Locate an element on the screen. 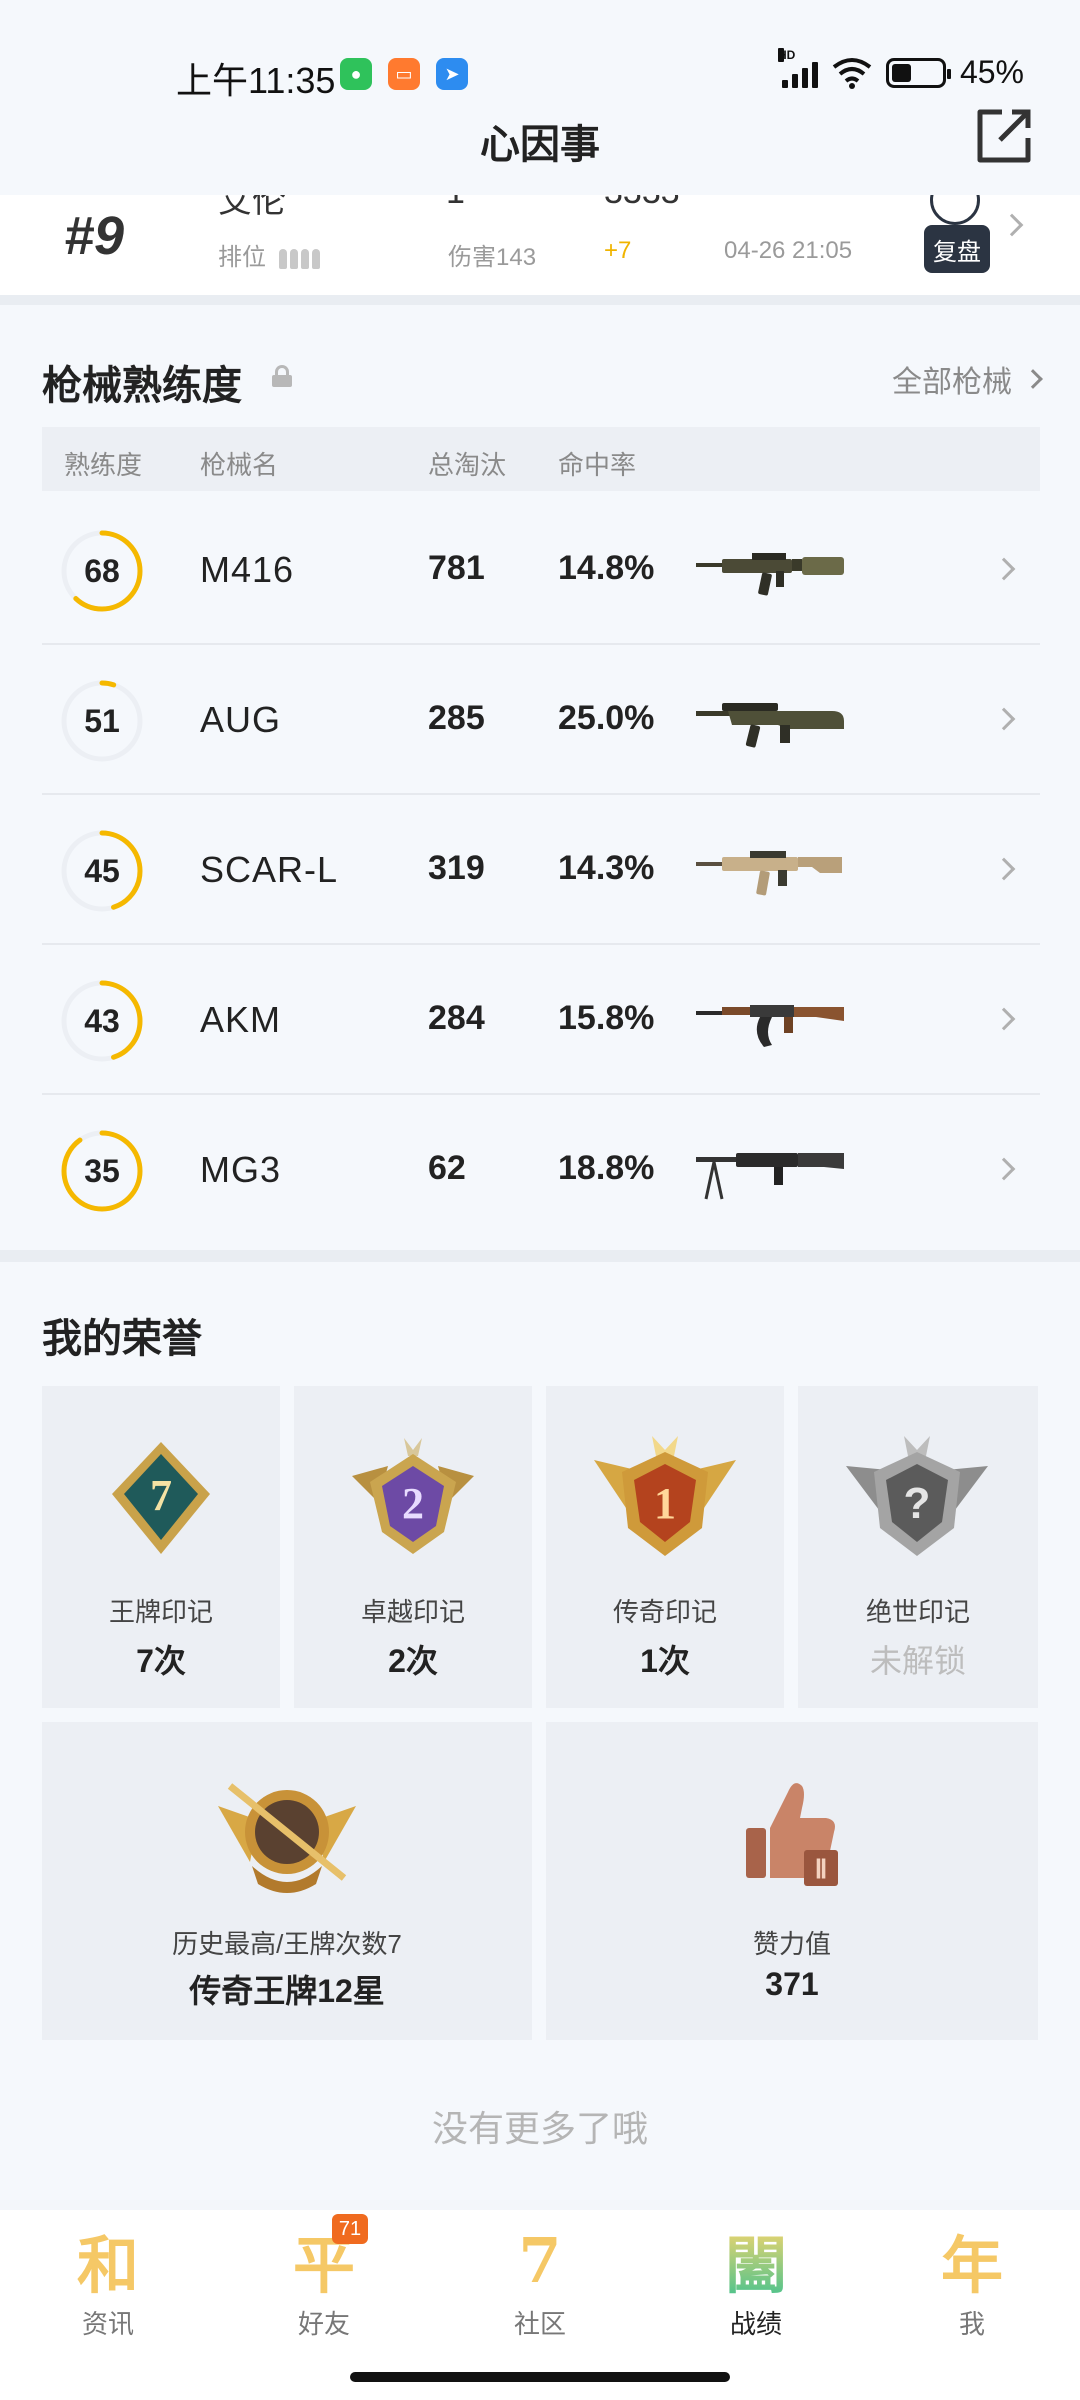 The height and width of the screenshot is (2400, 1080). excellent-mark-card: 2 卓越印记 2次 is located at coordinates (413, 1547).